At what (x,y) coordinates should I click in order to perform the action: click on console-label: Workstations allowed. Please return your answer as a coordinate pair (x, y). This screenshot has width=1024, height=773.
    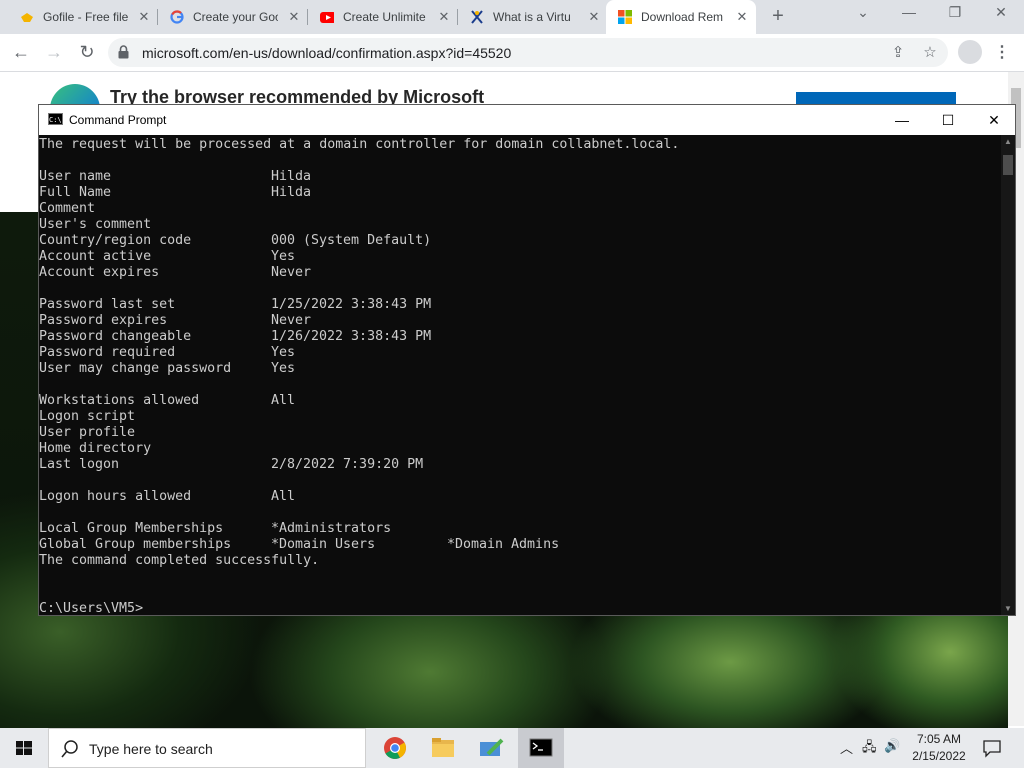
    Looking at the image, I should click on (119, 400).